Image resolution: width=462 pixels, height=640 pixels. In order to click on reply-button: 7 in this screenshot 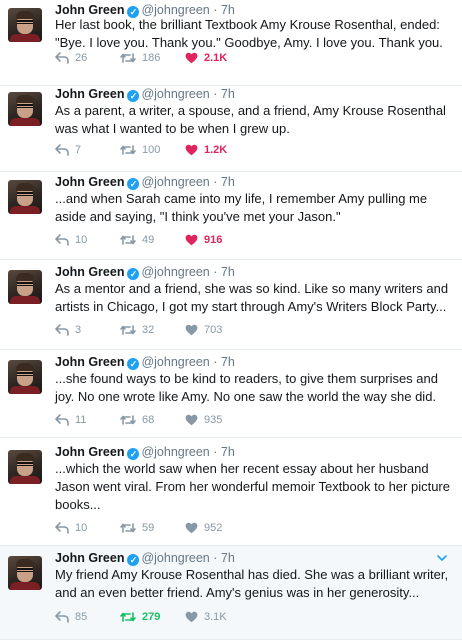, I will do `click(68, 150)`.